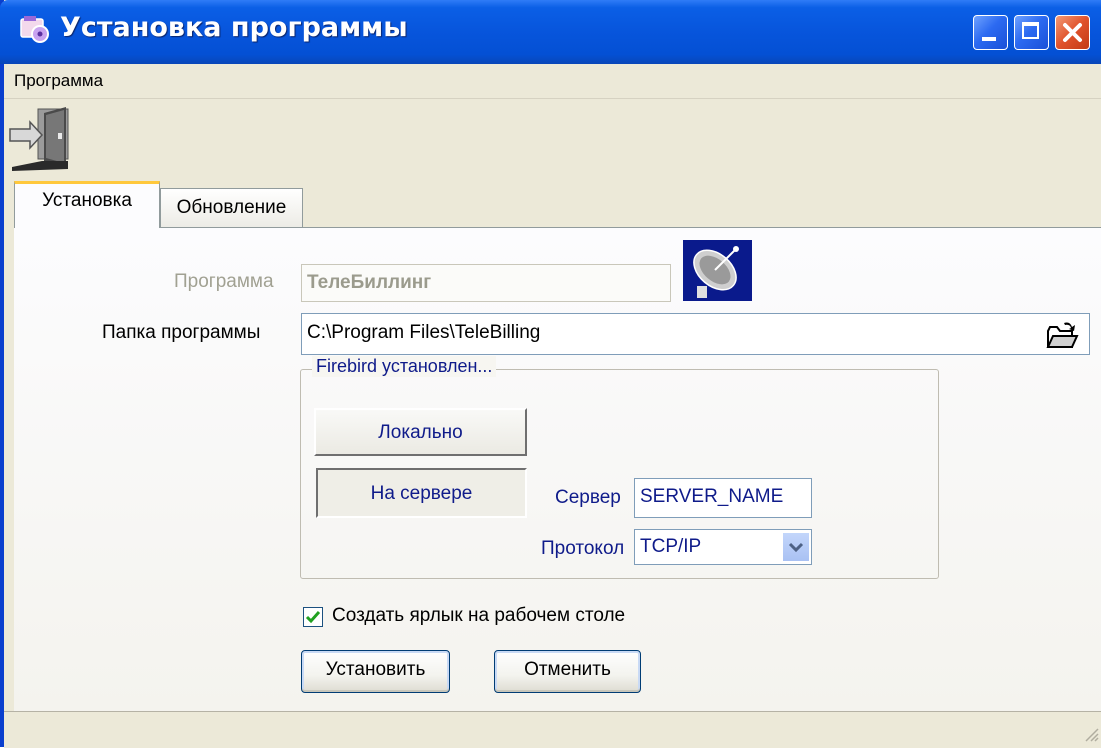 The width and height of the screenshot is (1101, 748). Describe the element at coordinates (723, 498) in the screenshot. I see `server-name-input: SERVER_NAME` at that location.